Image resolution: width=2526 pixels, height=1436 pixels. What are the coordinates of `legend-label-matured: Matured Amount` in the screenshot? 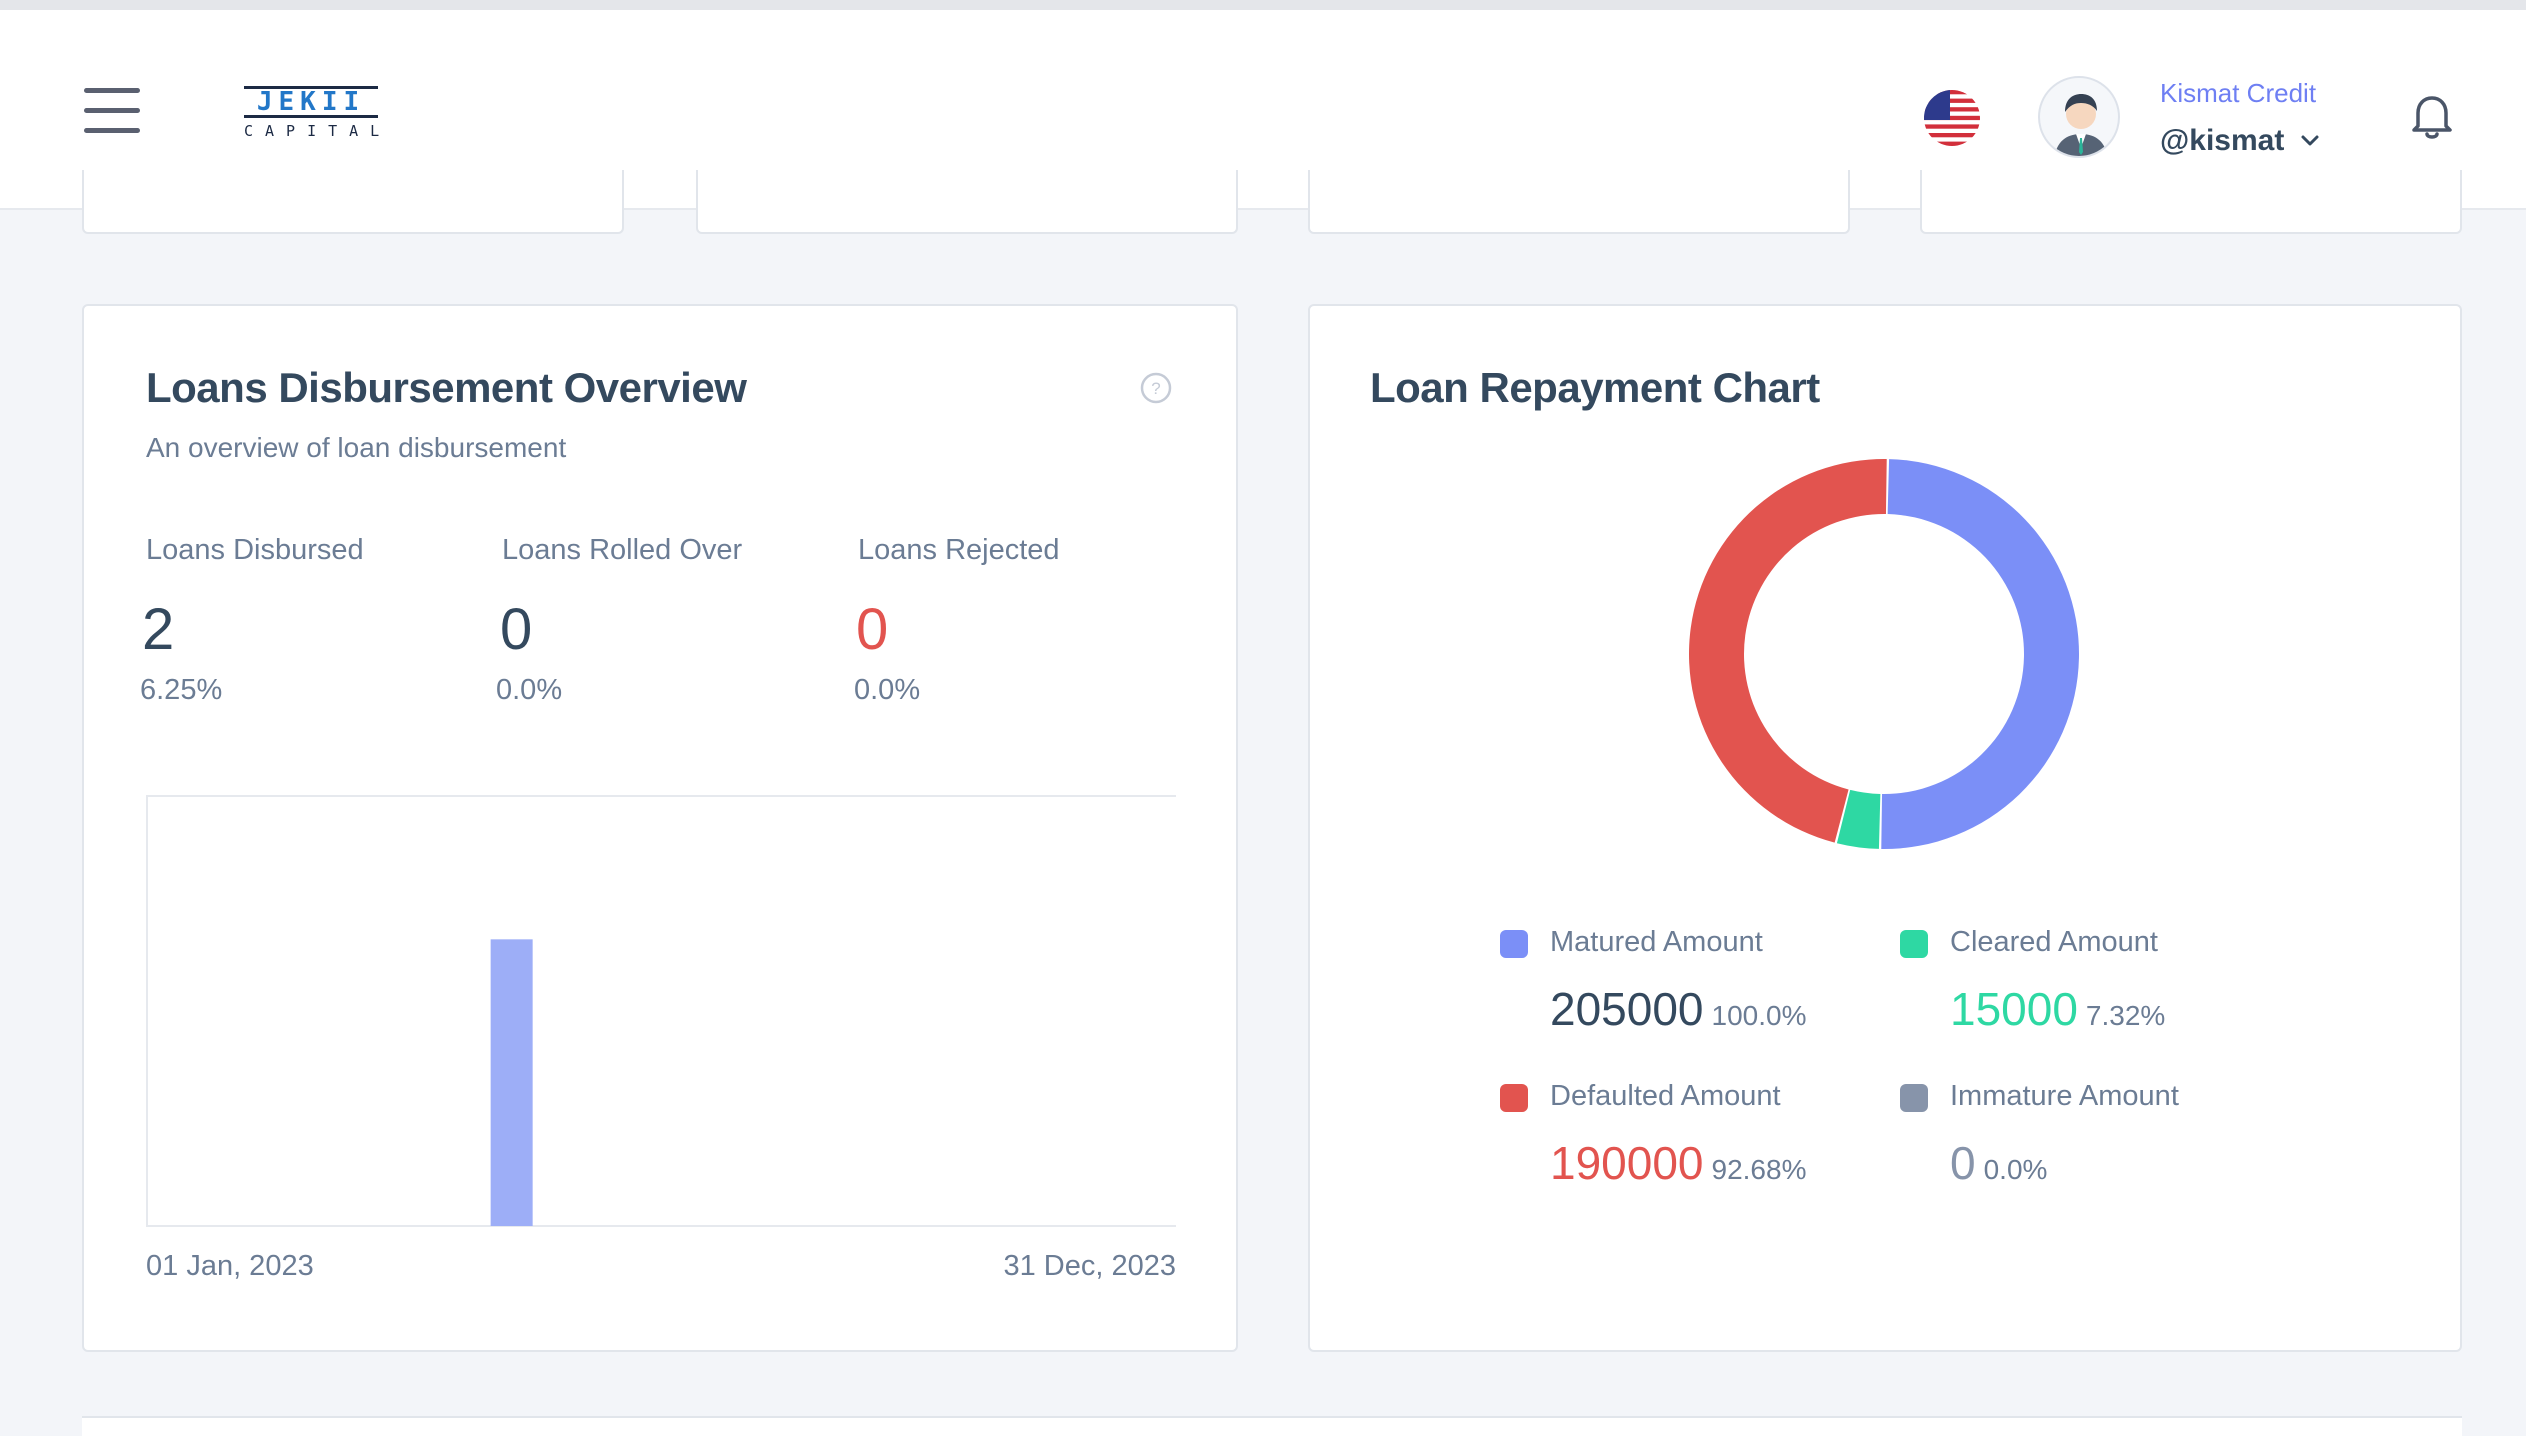 It's located at (1656, 942).